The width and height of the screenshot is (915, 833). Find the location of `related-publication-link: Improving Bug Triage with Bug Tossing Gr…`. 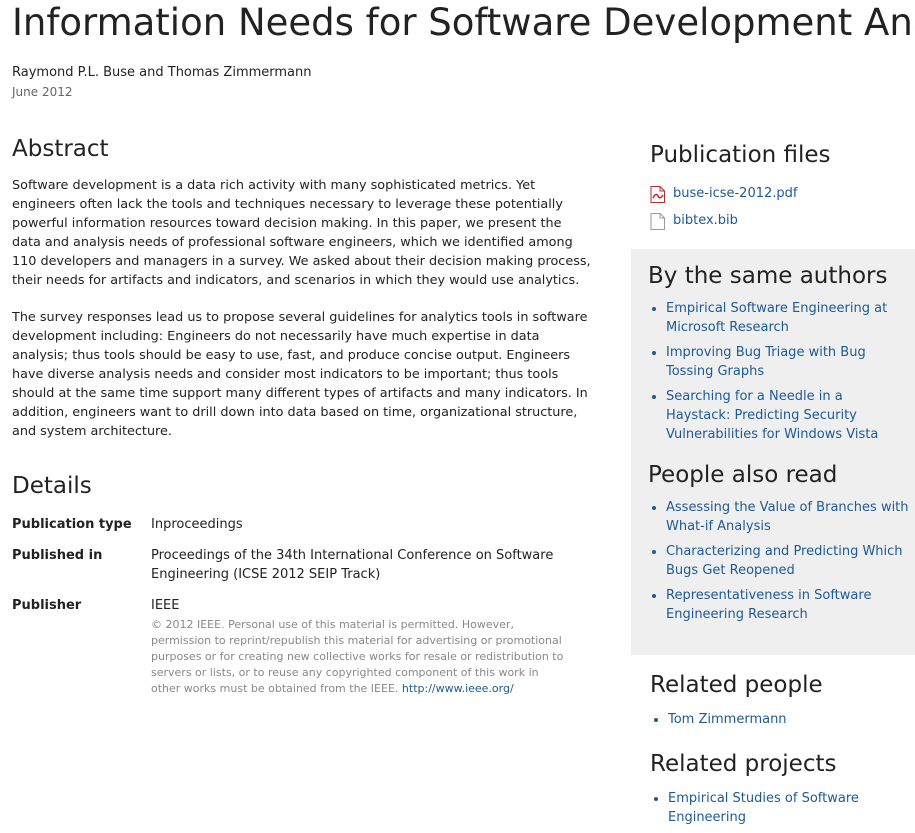

related-publication-link: Improving Bug Triage with Bug Tossing Gr… is located at coordinates (766, 362).